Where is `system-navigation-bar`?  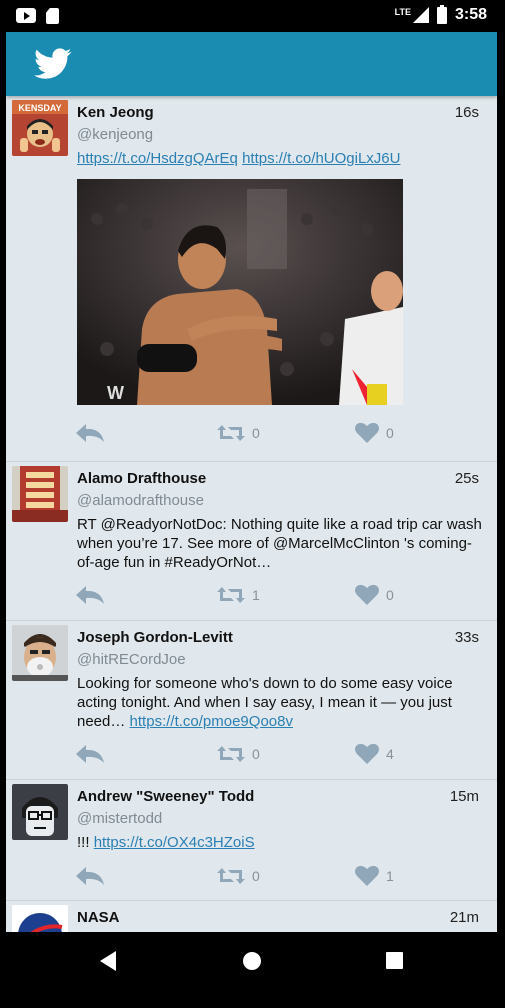
system-navigation-bar is located at coordinates (252, 970).